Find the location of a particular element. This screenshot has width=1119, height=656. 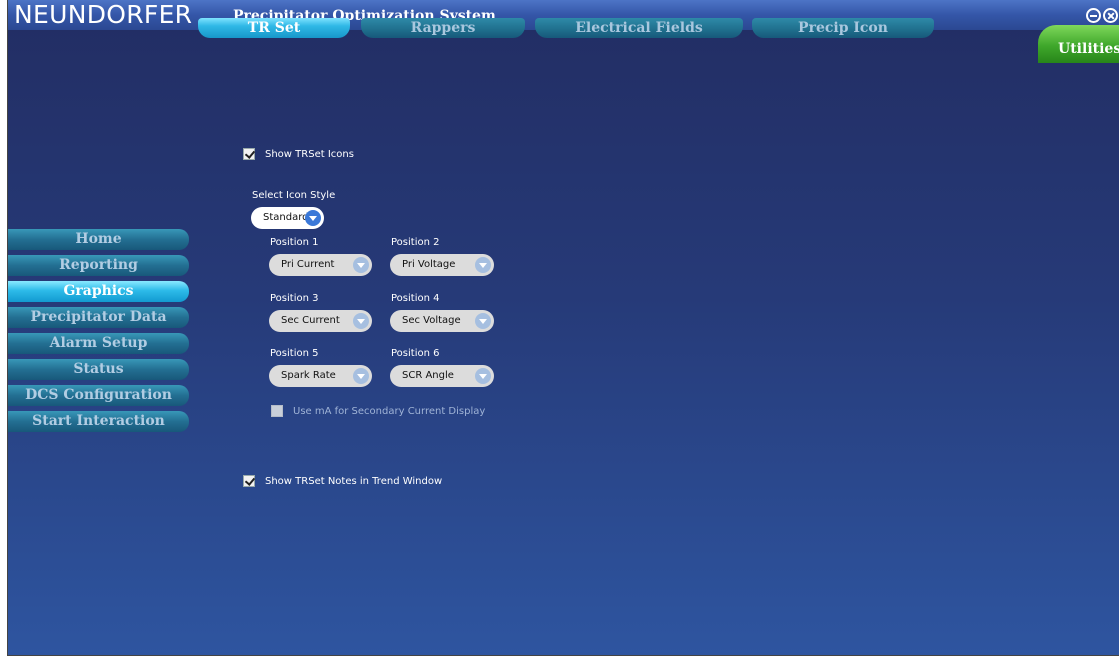

show-icons-checkbox is located at coordinates (249, 154).